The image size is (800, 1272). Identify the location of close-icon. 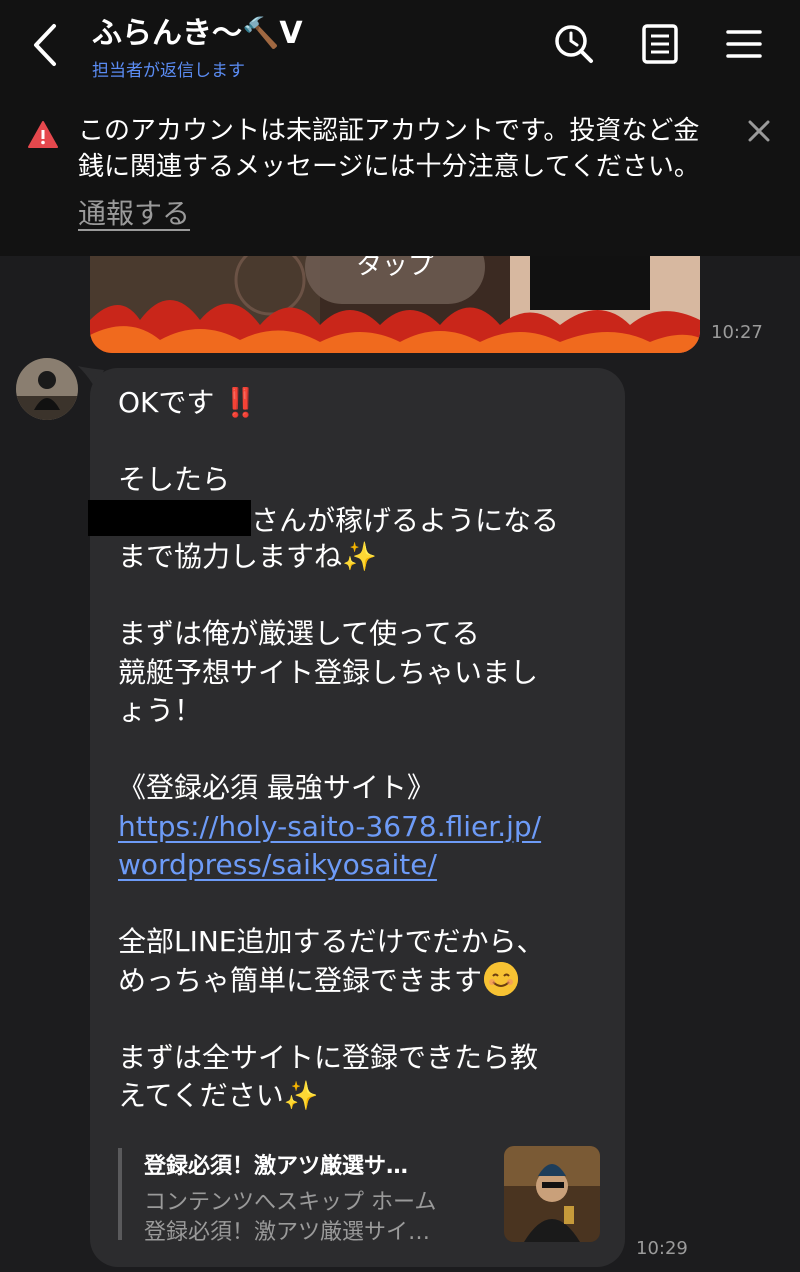
(759, 131).